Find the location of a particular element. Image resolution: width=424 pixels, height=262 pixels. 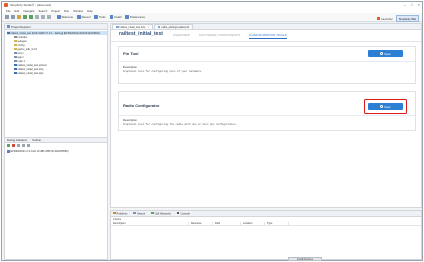

tree-item: railtest_initial_test.slps is located at coordinates (57, 73).